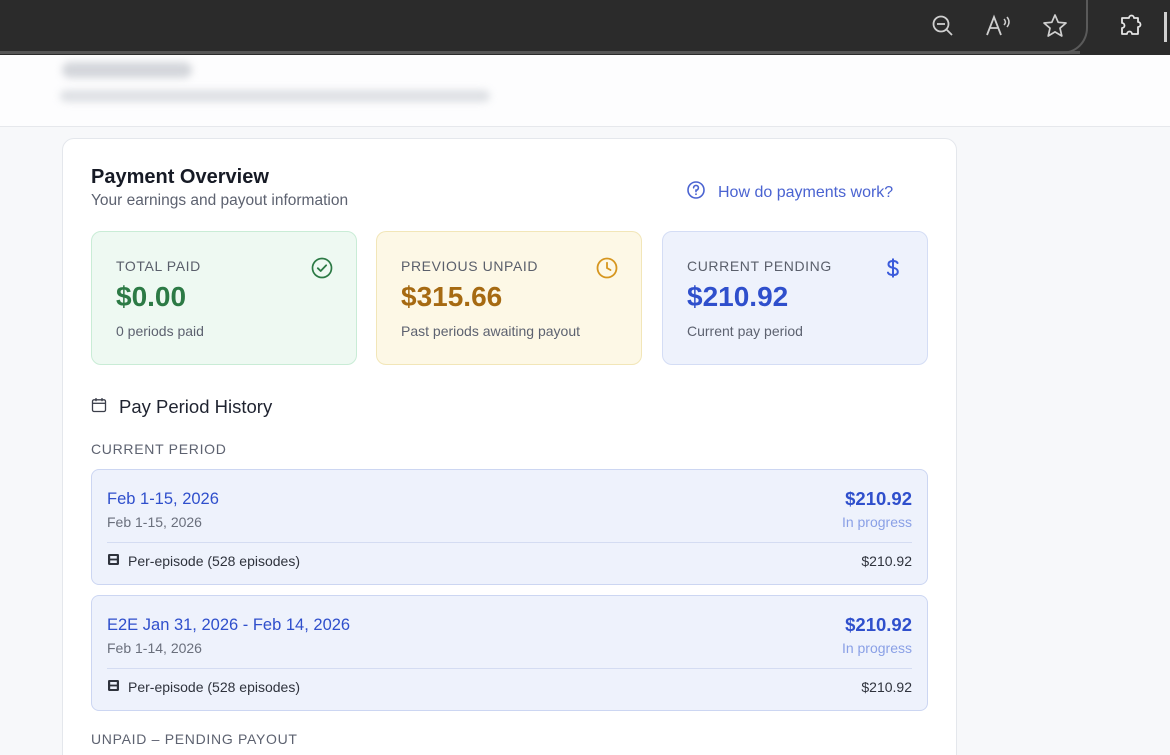 Image resolution: width=1170 pixels, height=755 pixels. I want to click on zoom-out-icon, so click(943, 26).